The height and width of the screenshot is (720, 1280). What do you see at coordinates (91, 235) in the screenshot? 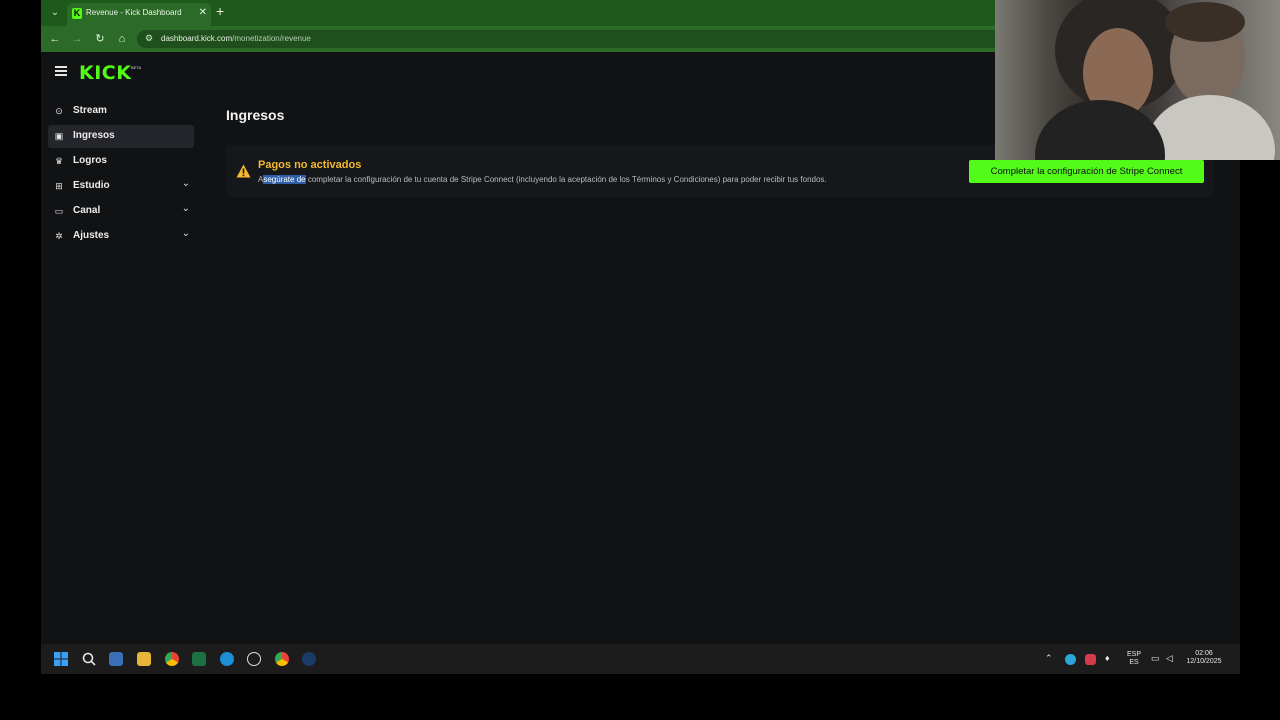
I see `sidebar-item-label: Ajustes` at bounding box center [91, 235].